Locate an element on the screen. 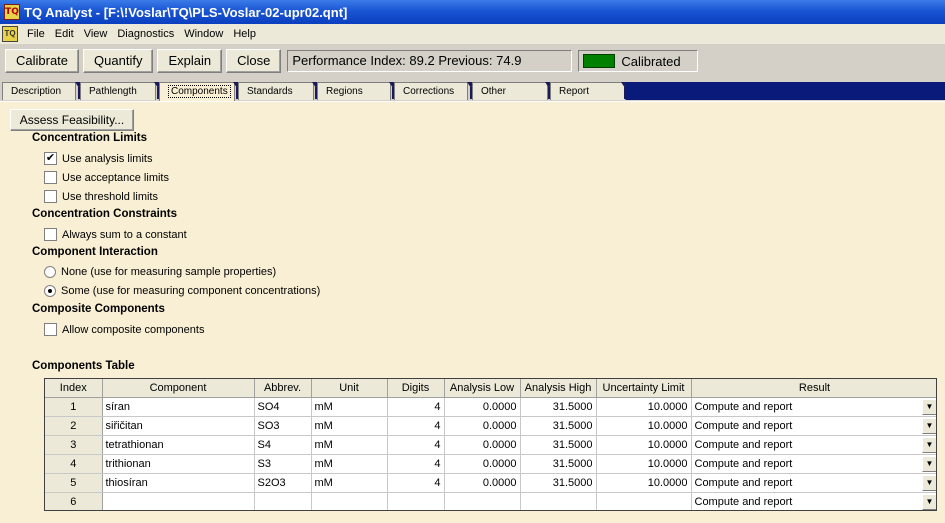 The image size is (945, 523). index-cell: 6 is located at coordinates (74, 501).